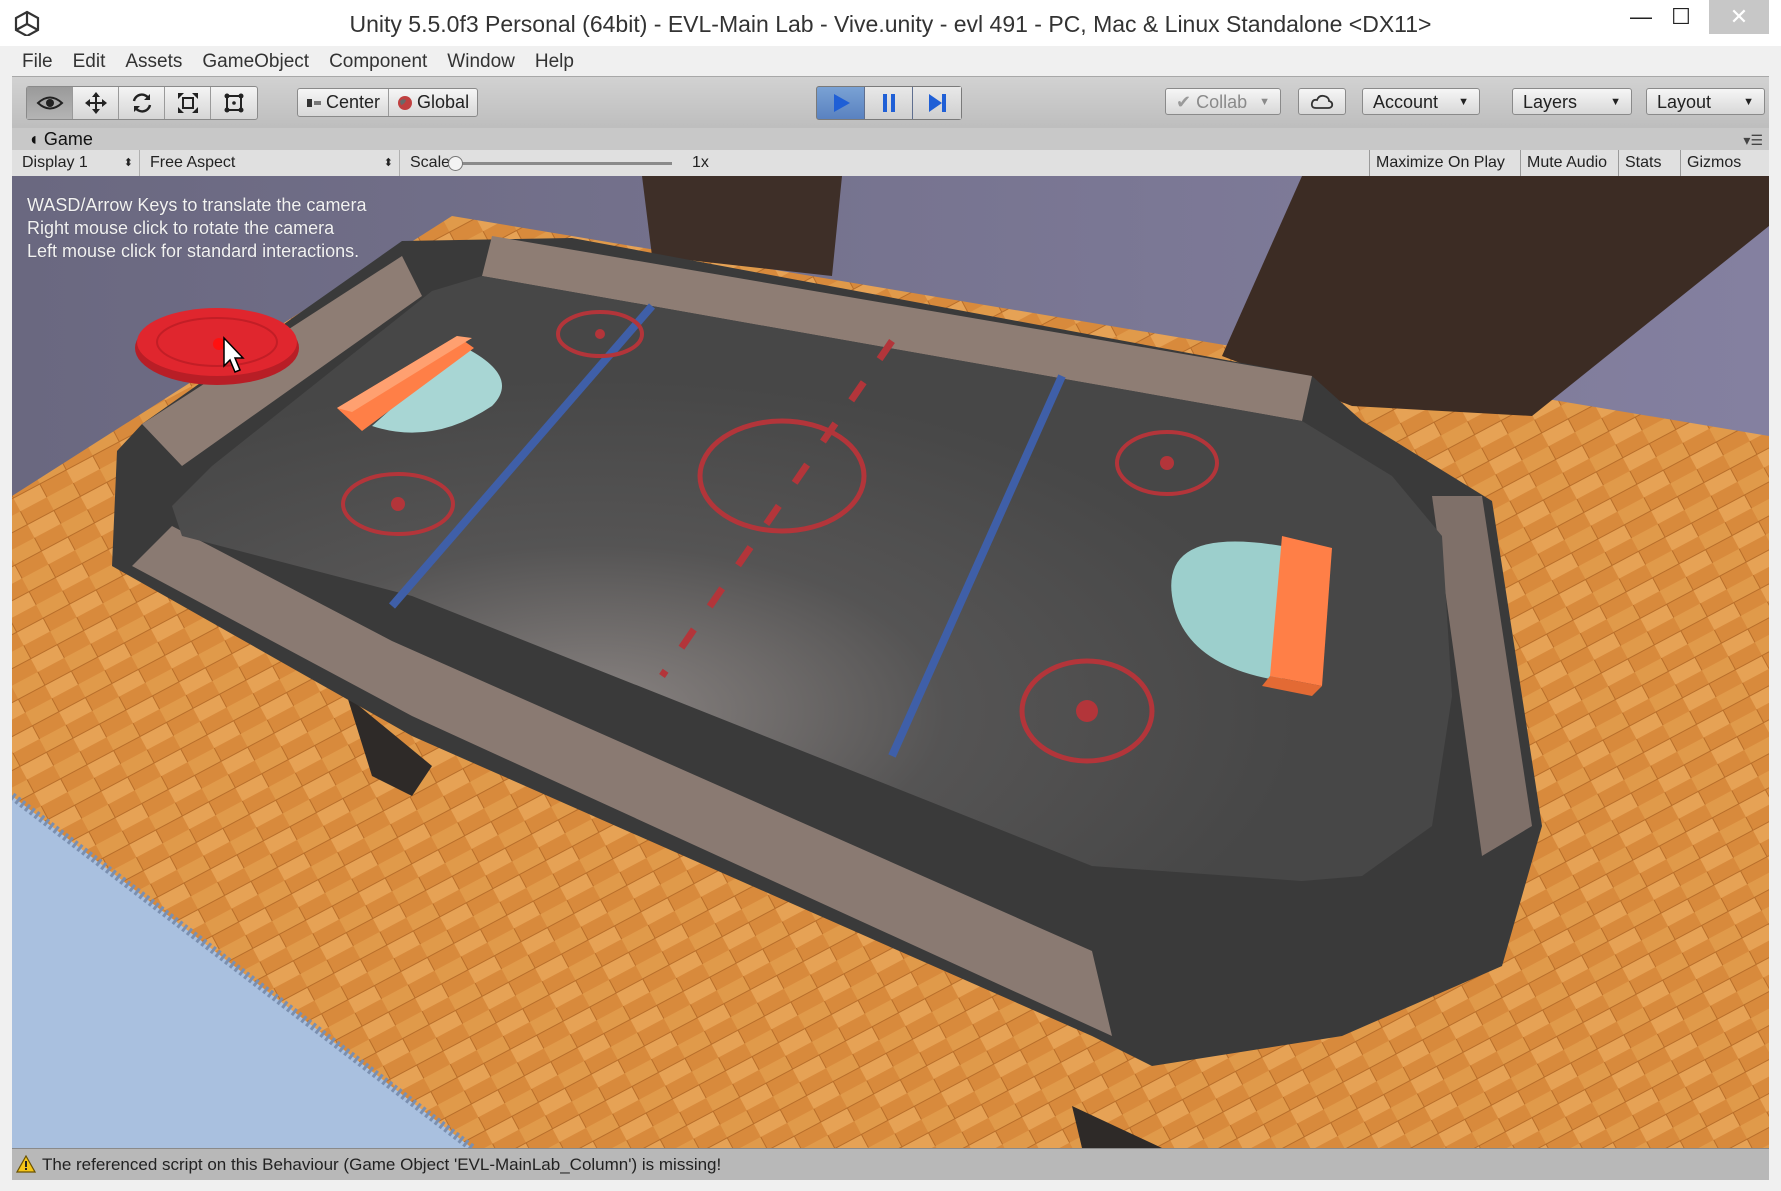 This screenshot has height=1191, width=1781. What do you see at coordinates (270, 163) in the screenshot?
I see `aspect-dropdown: Free Aspect ⬍` at bounding box center [270, 163].